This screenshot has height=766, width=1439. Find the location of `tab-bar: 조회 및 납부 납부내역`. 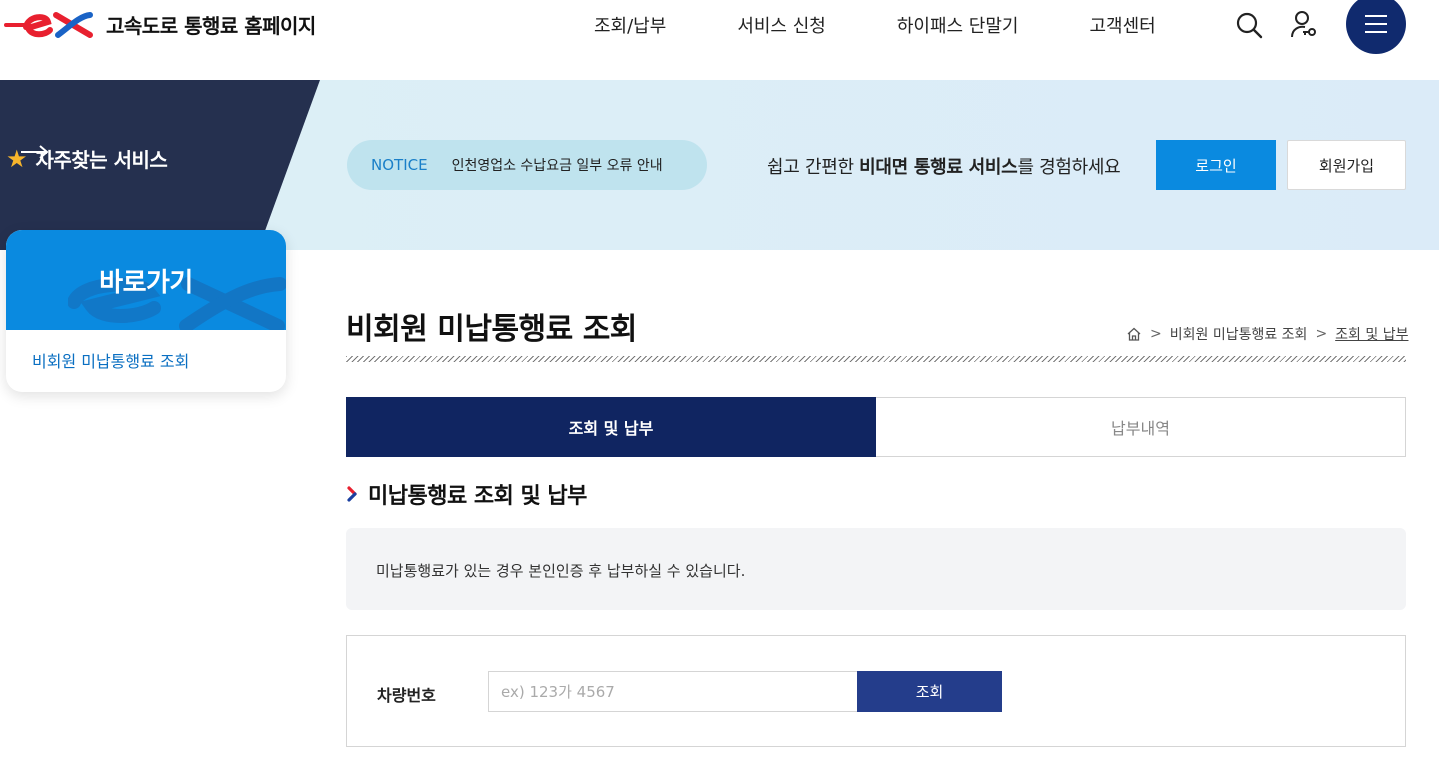

tab-bar: 조회 및 납부 납부내역 is located at coordinates (876, 427).